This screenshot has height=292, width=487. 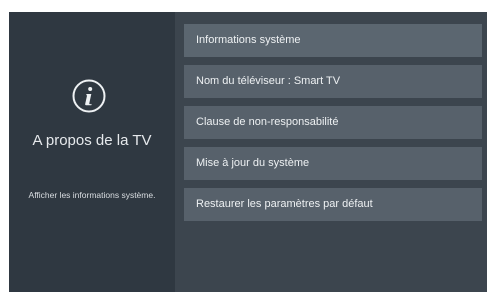 What do you see at coordinates (333, 81) in the screenshot?
I see `menu-item-tv-name: Nom du téléviseur : Smart TV` at bounding box center [333, 81].